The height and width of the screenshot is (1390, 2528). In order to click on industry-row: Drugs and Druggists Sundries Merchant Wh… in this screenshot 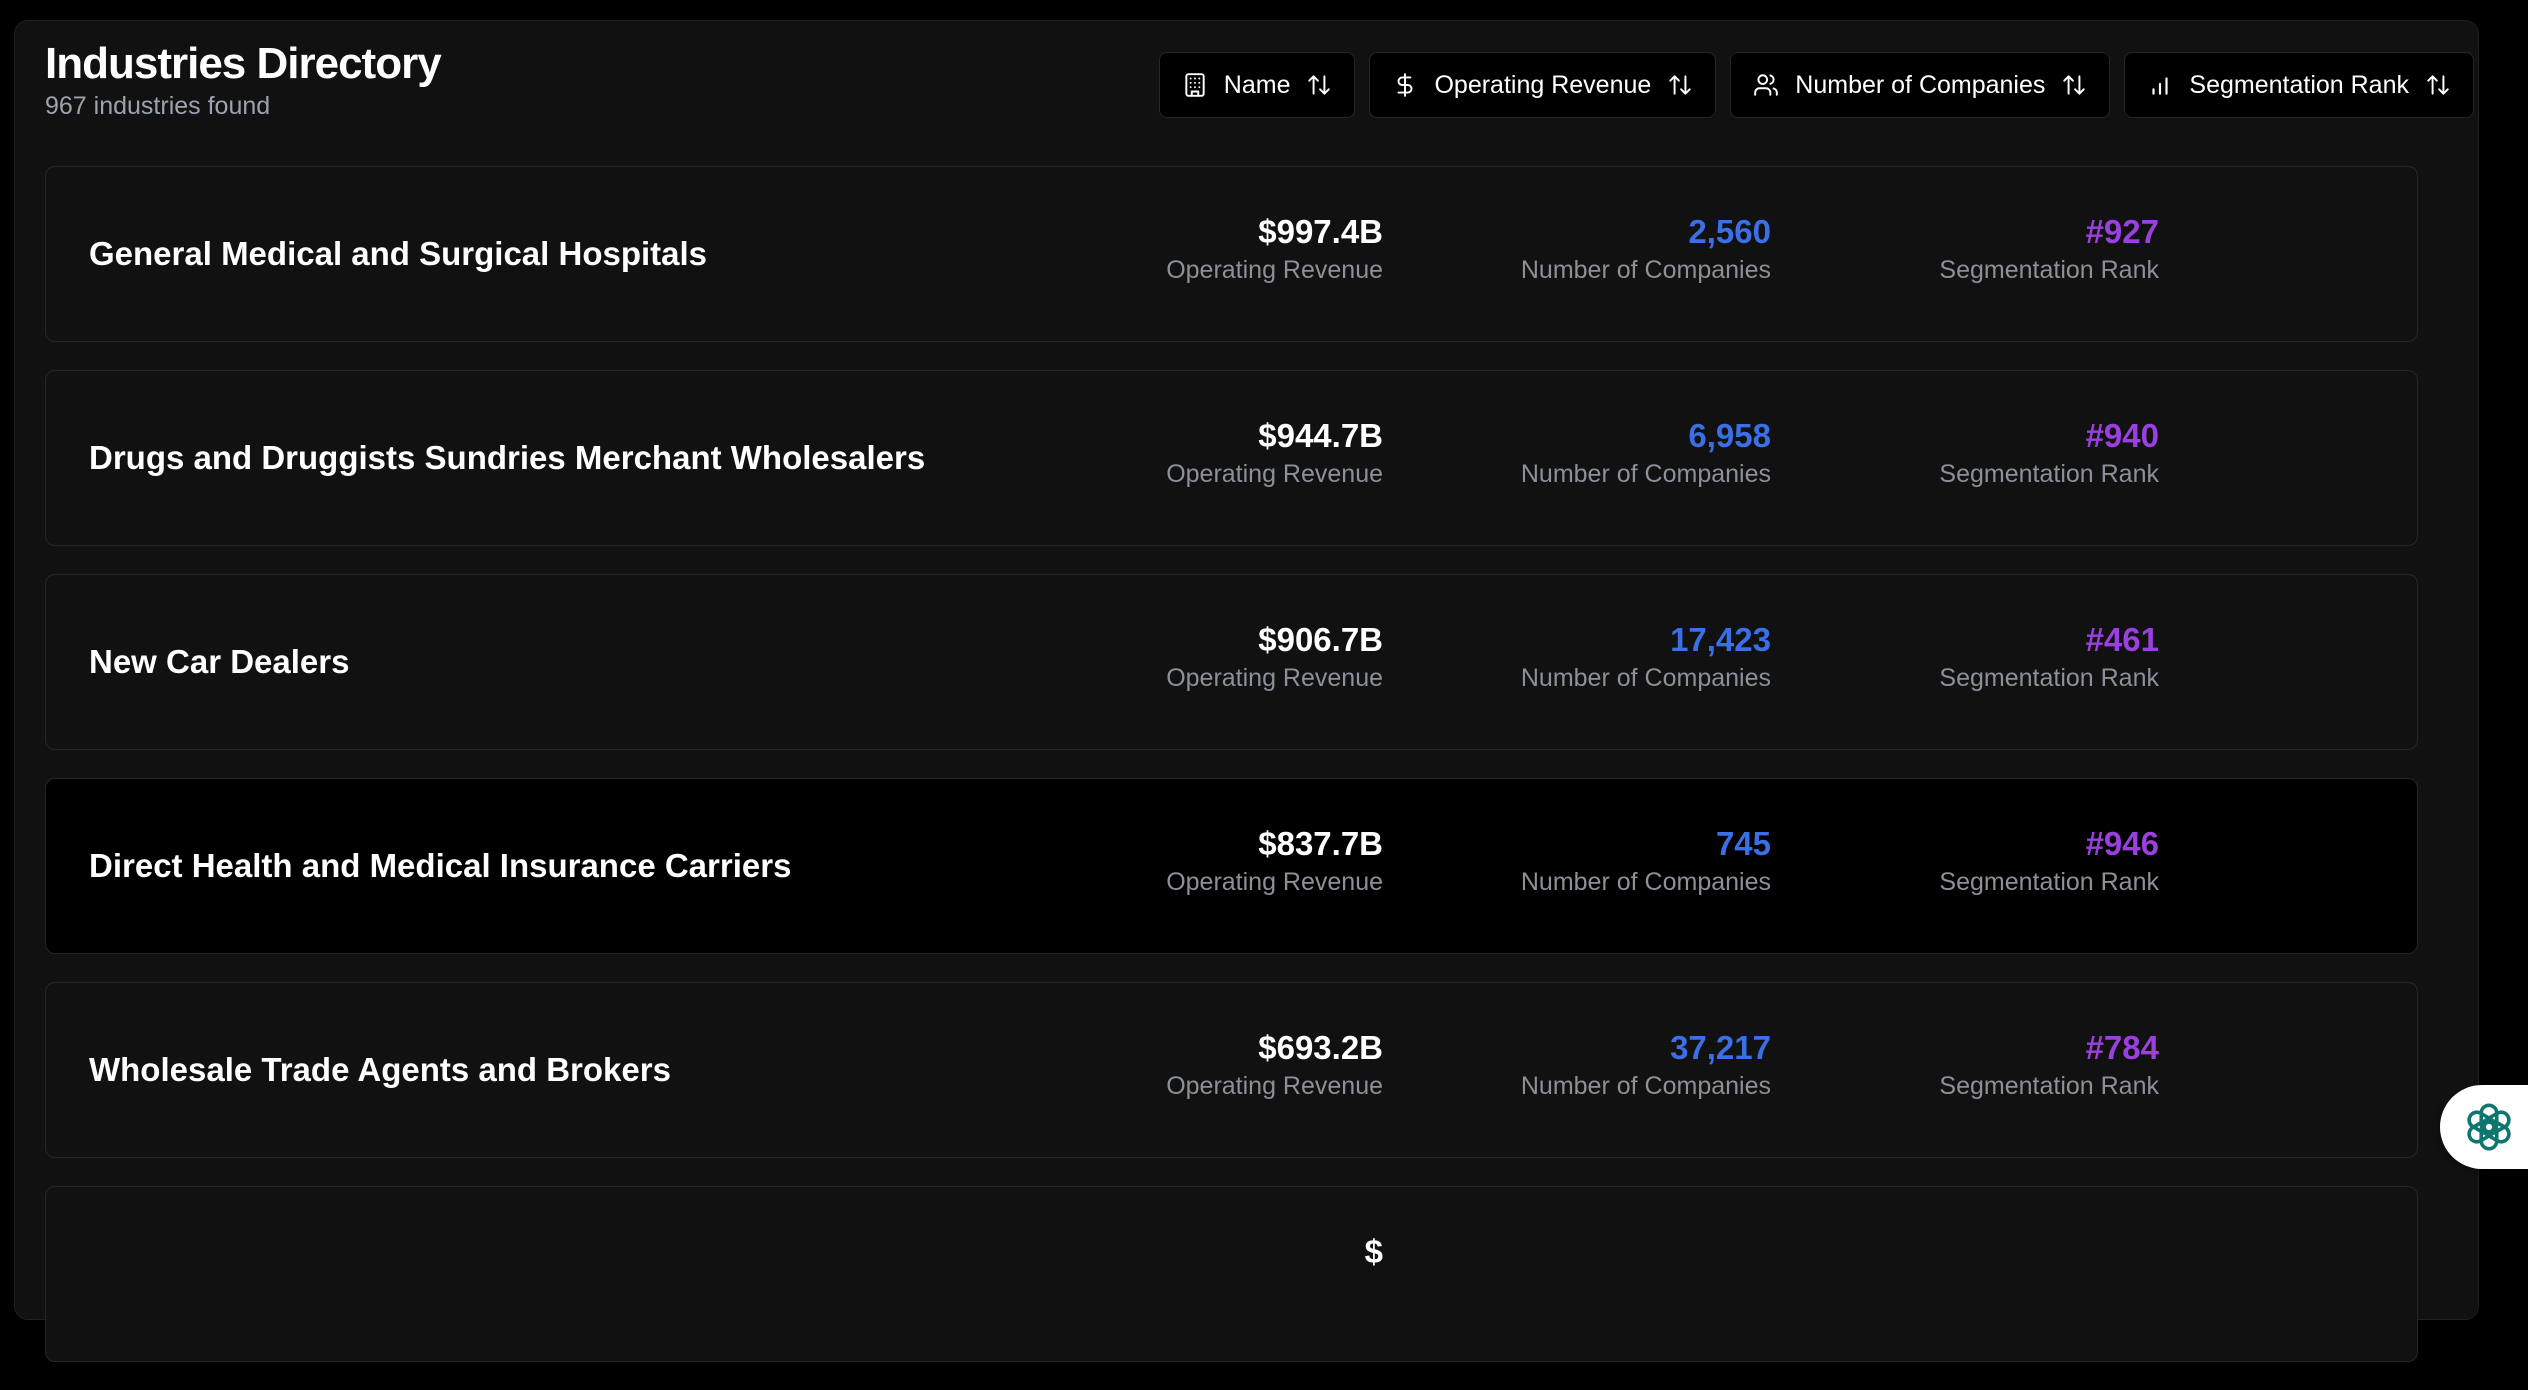, I will do `click(1231, 458)`.